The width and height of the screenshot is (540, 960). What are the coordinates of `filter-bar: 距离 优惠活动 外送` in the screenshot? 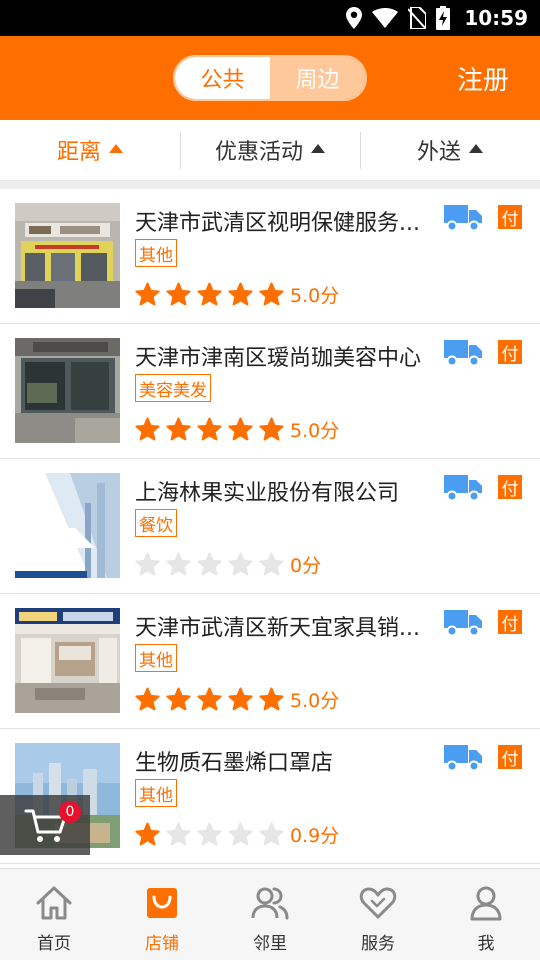 It's located at (270, 150).